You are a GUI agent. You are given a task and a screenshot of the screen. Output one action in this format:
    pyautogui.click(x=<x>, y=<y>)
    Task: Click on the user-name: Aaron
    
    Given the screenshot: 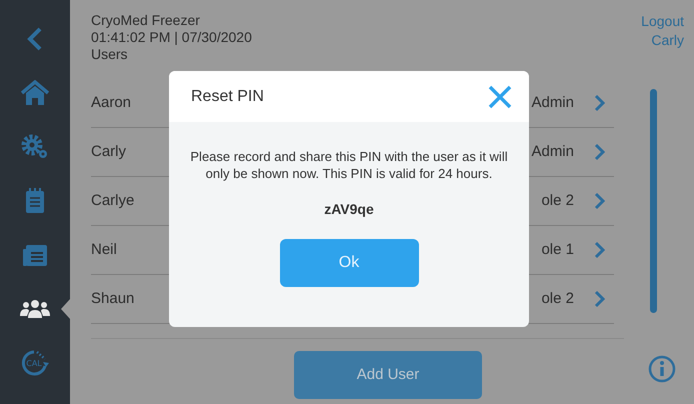 What is the action you would take?
    pyautogui.click(x=111, y=102)
    